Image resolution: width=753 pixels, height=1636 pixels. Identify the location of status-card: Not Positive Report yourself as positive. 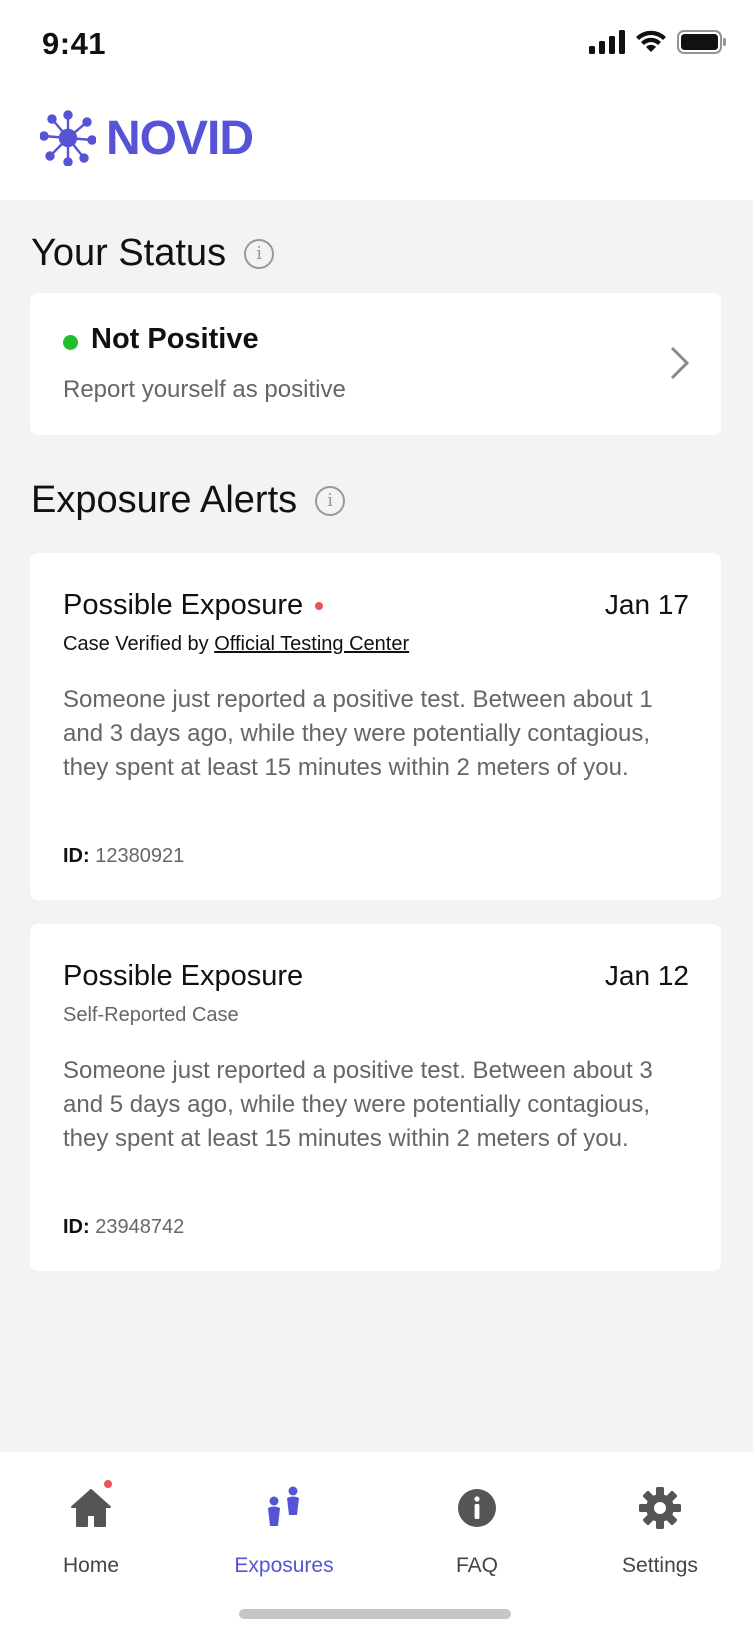
(375, 364).